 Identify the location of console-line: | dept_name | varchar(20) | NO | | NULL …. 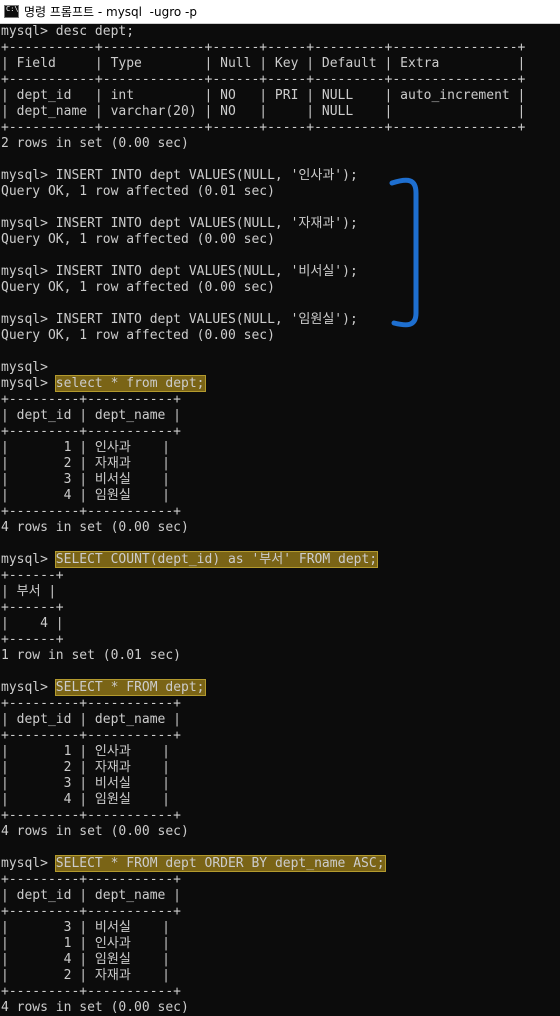
(263, 111).